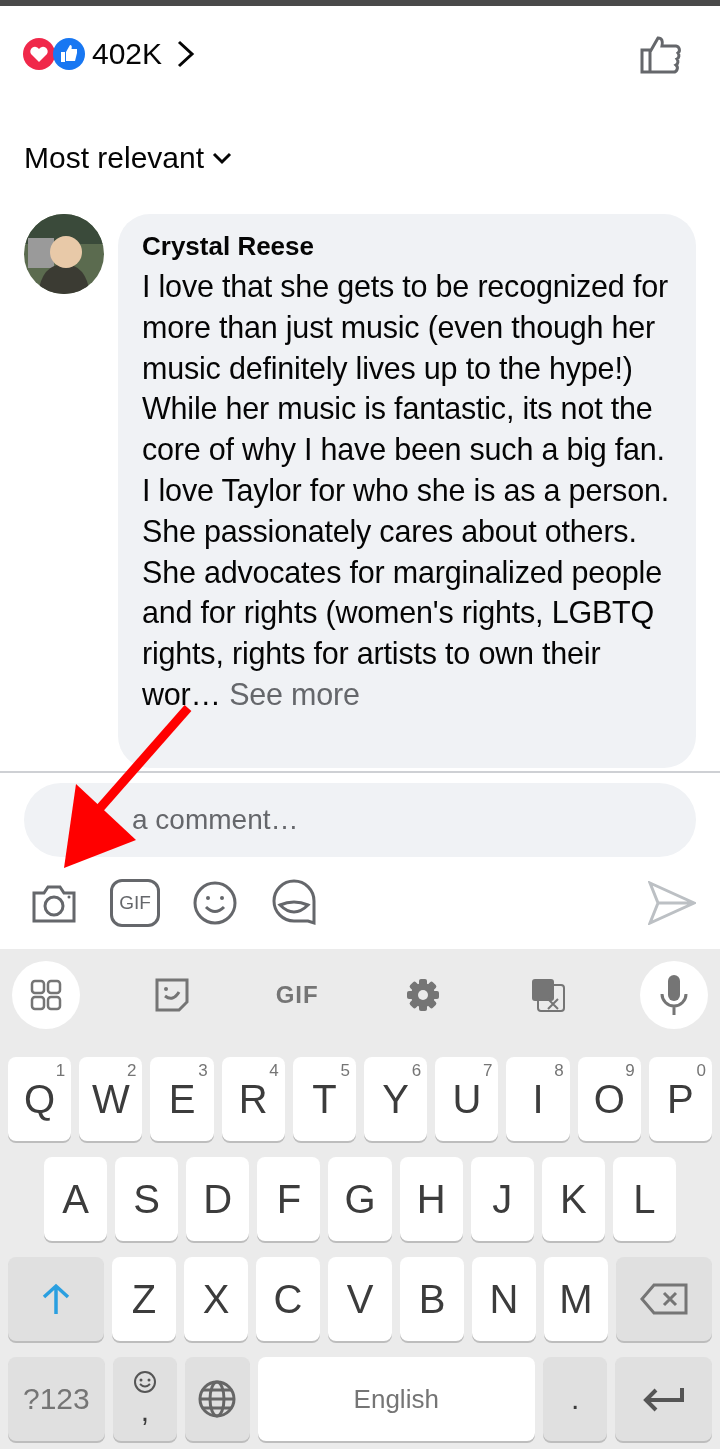  What do you see at coordinates (360, 1199) in the screenshot?
I see `key: G` at bounding box center [360, 1199].